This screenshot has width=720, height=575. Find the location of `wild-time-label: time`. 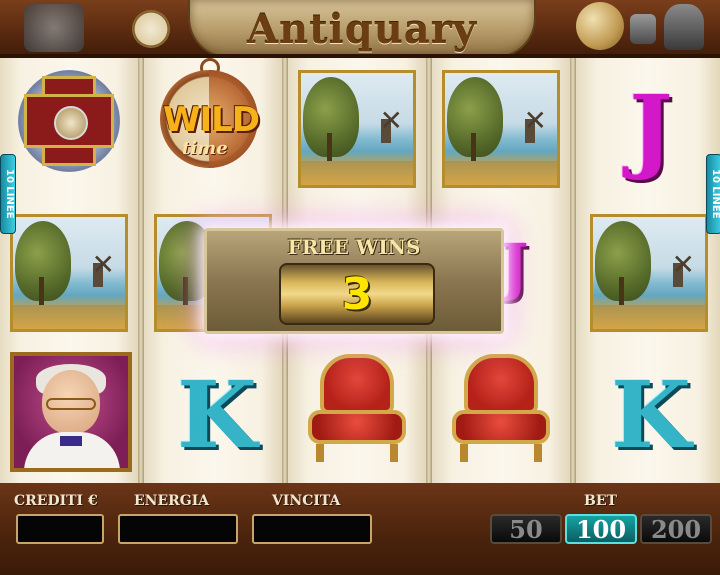

wild-time-label: time is located at coordinates (205, 148).